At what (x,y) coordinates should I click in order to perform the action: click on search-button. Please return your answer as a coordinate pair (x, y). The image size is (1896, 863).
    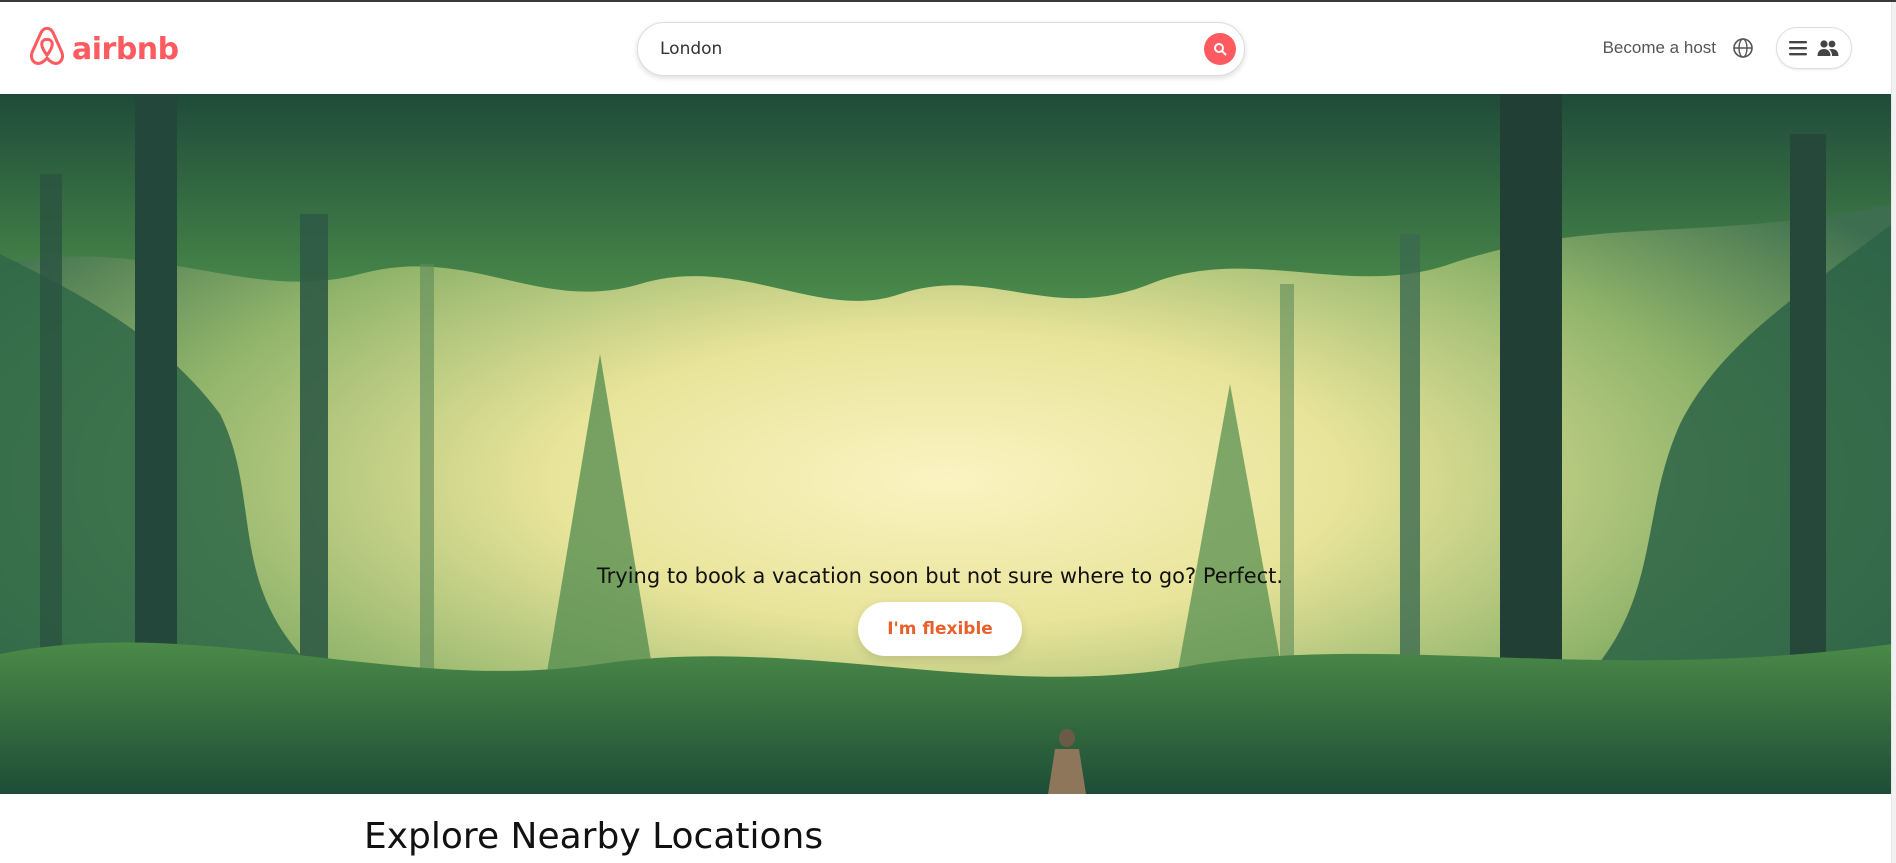
    Looking at the image, I should click on (1220, 49).